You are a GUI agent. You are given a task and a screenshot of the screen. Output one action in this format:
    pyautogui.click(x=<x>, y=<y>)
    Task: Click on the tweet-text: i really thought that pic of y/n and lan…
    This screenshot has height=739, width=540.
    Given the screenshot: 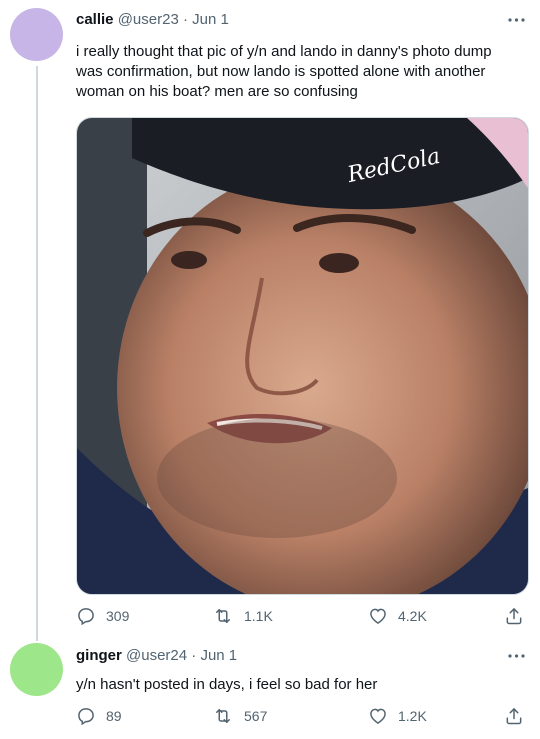 What is the action you would take?
    pyautogui.click(x=284, y=71)
    